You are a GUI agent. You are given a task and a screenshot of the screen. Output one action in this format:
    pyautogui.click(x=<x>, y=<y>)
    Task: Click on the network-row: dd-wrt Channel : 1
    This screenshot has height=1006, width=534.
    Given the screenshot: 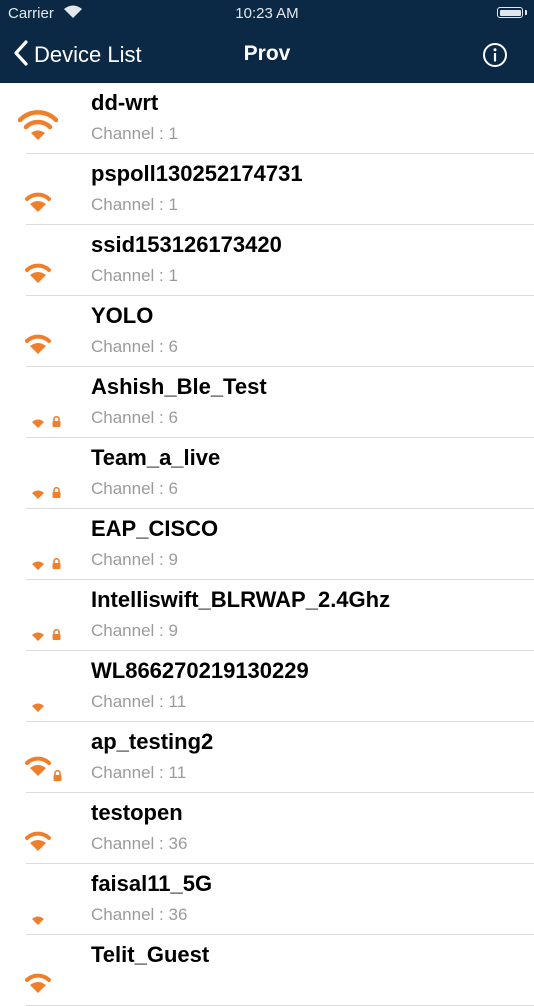 What is the action you would take?
    pyautogui.click(x=267, y=118)
    